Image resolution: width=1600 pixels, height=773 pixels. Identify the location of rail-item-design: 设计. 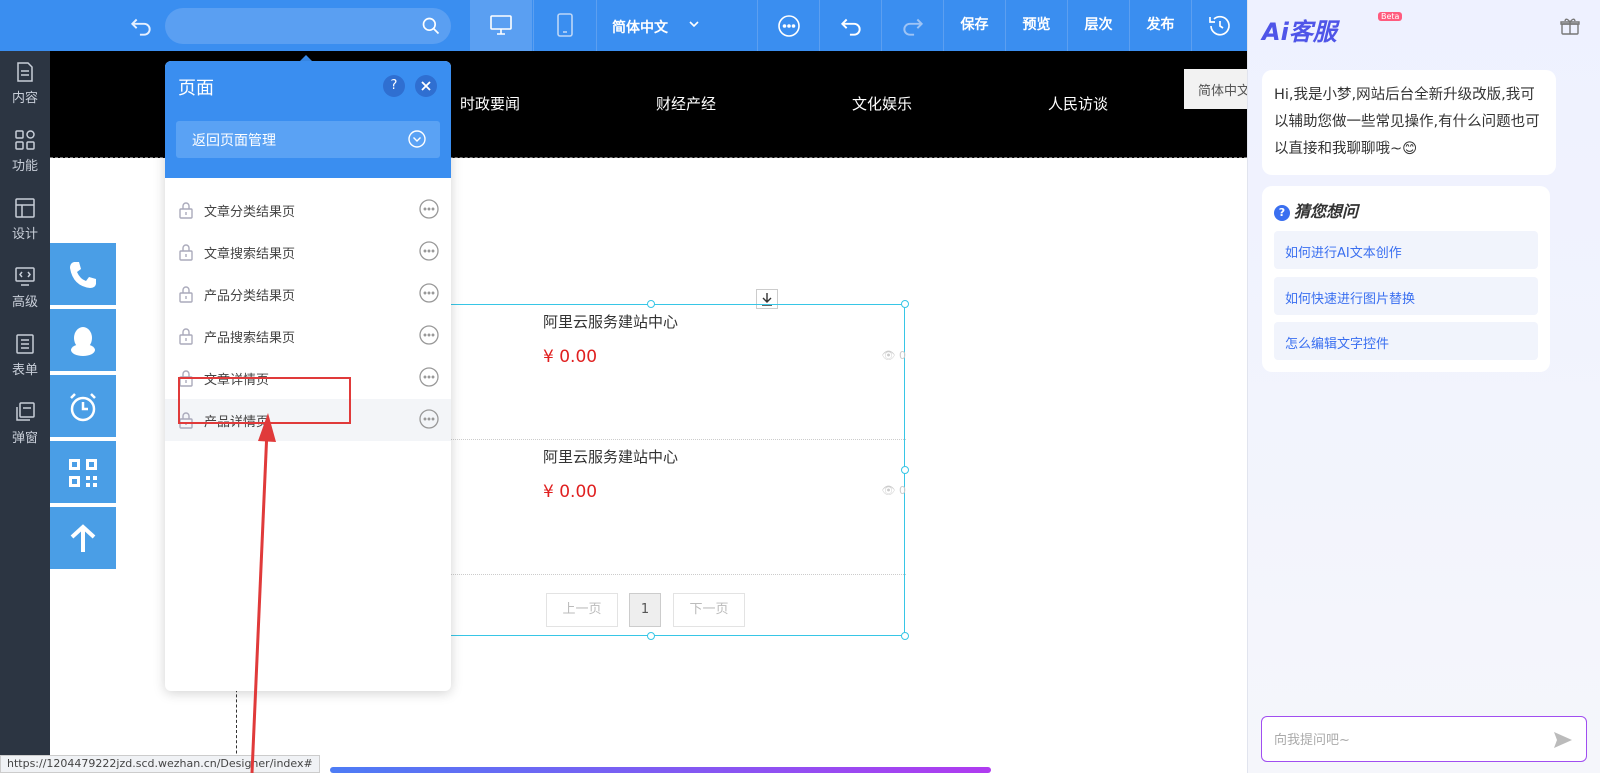
(25, 221).